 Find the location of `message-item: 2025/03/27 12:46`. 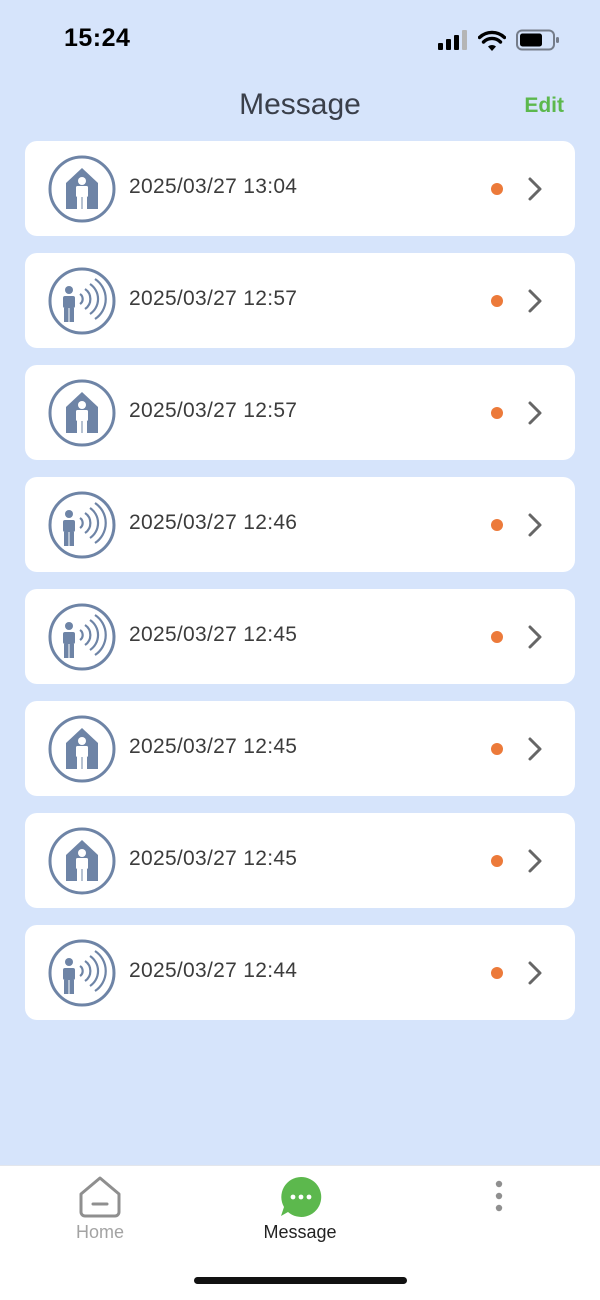

message-item: 2025/03/27 12:46 is located at coordinates (300, 524).